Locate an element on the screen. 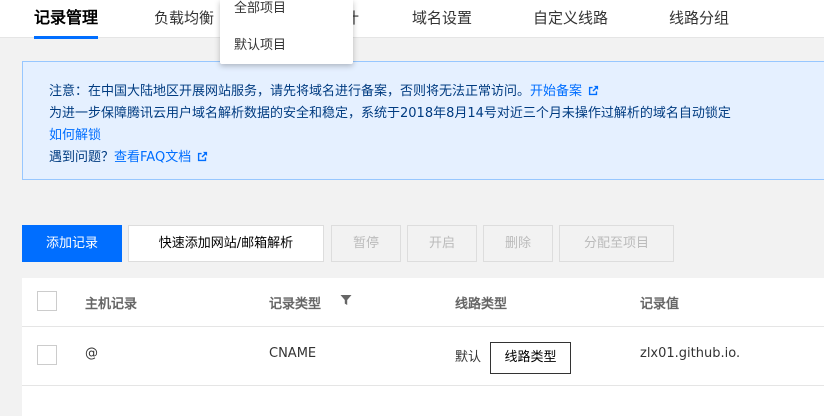 The width and height of the screenshot is (824, 416). enable-button: 开启 is located at coordinates (442, 243).